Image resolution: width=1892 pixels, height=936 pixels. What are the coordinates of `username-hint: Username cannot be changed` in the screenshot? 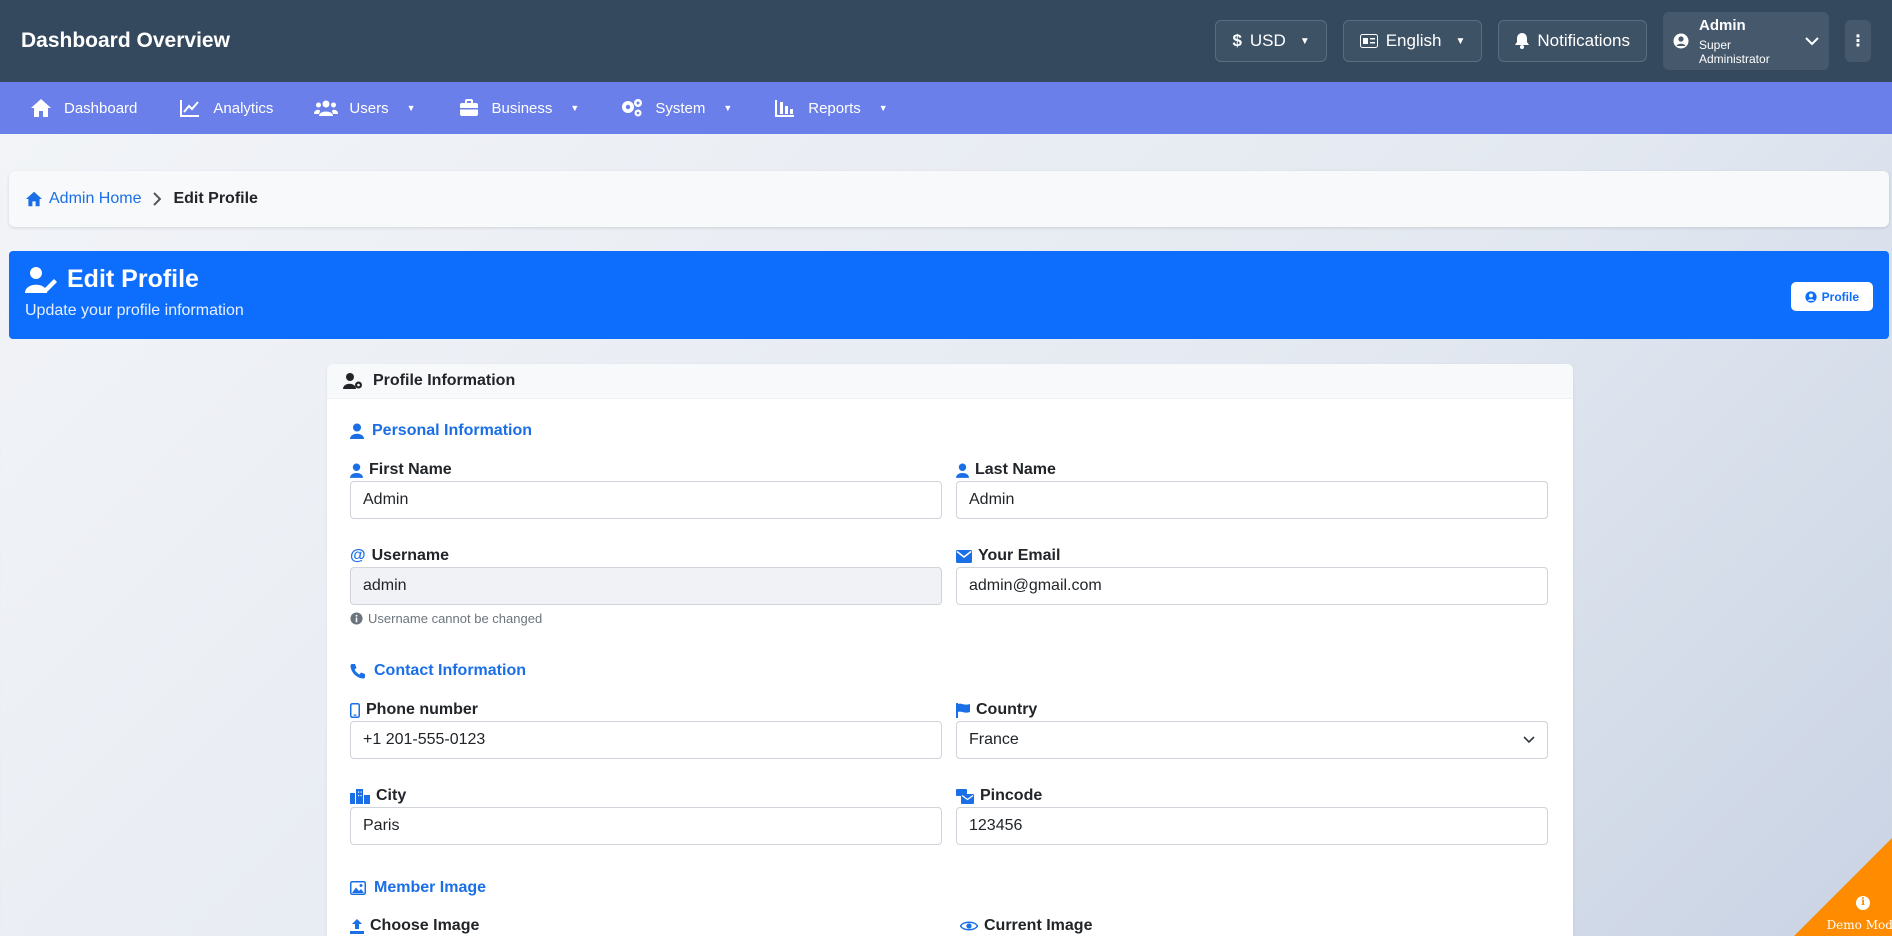 It's located at (446, 618).